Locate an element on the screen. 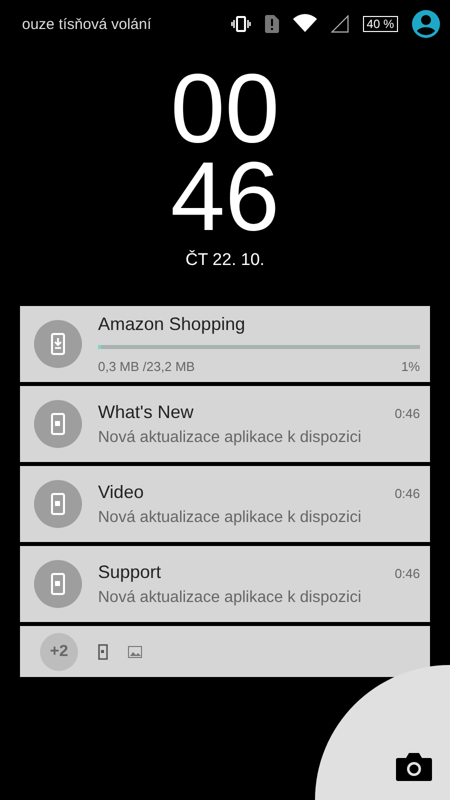 The width and height of the screenshot is (450, 800). notification-title: Support is located at coordinates (130, 572).